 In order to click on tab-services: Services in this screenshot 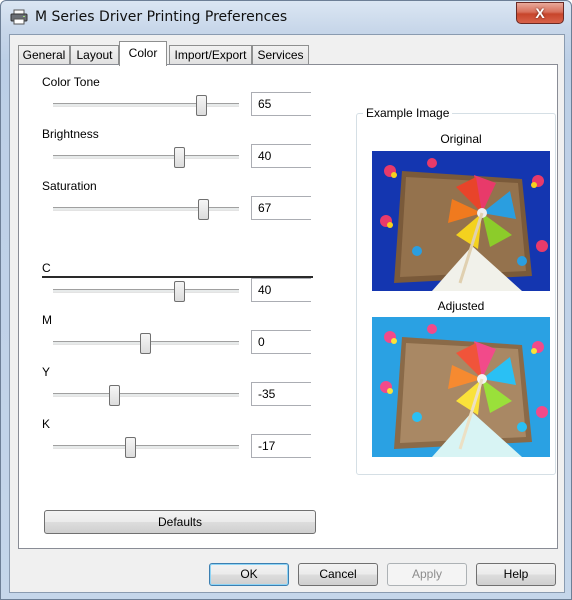, I will do `click(280, 55)`.